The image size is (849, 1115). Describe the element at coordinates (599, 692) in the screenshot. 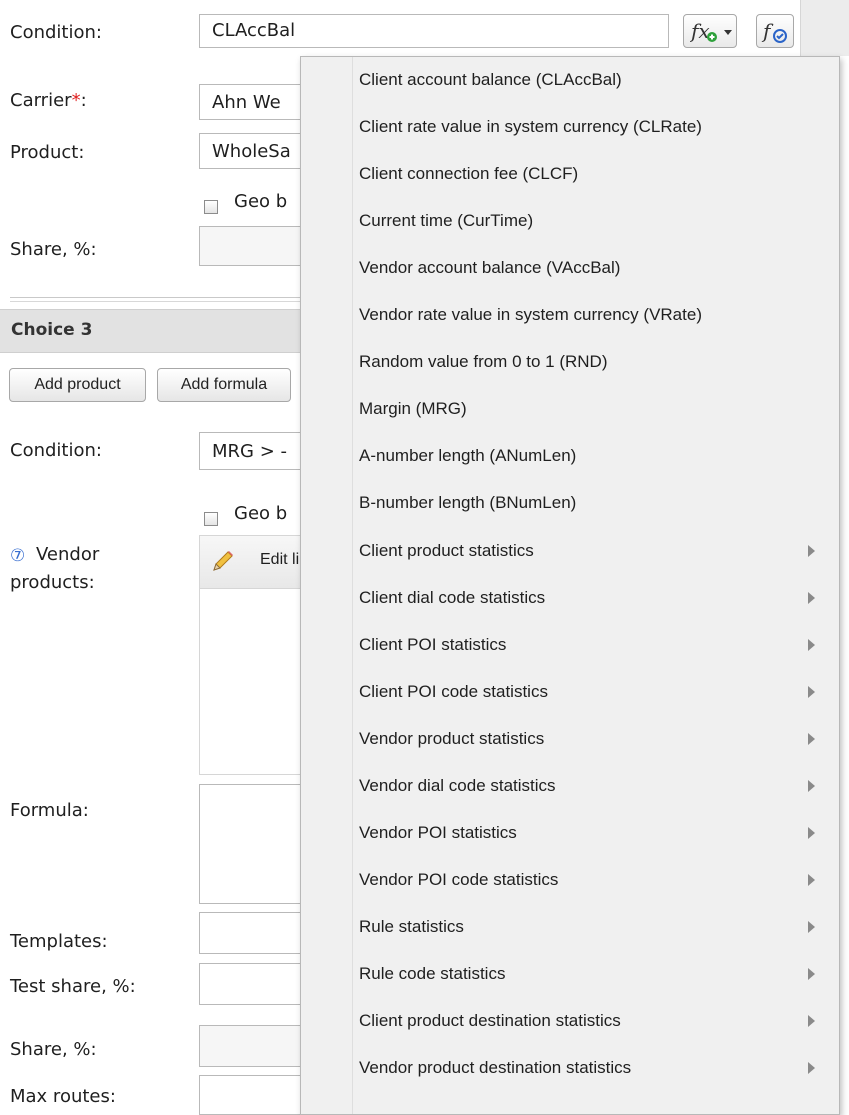

I see `menu-item: Client POI code statistics` at that location.